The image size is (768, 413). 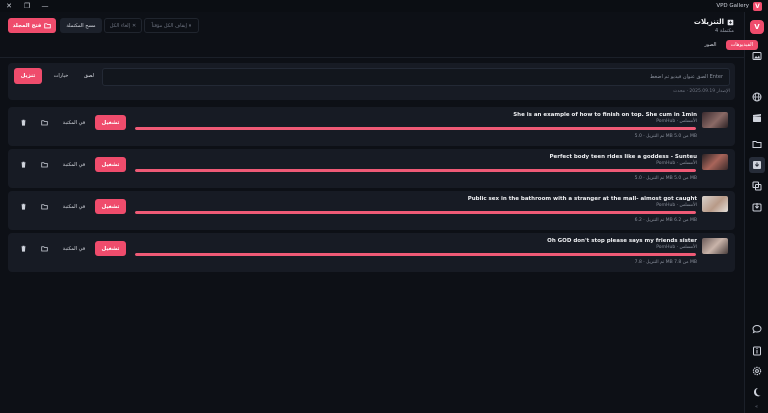 What do you see at coordinates (120, 25) in the screenshot?
I see `cancel-all-label: إلغاء الكل` at bounding box center [120, 25].